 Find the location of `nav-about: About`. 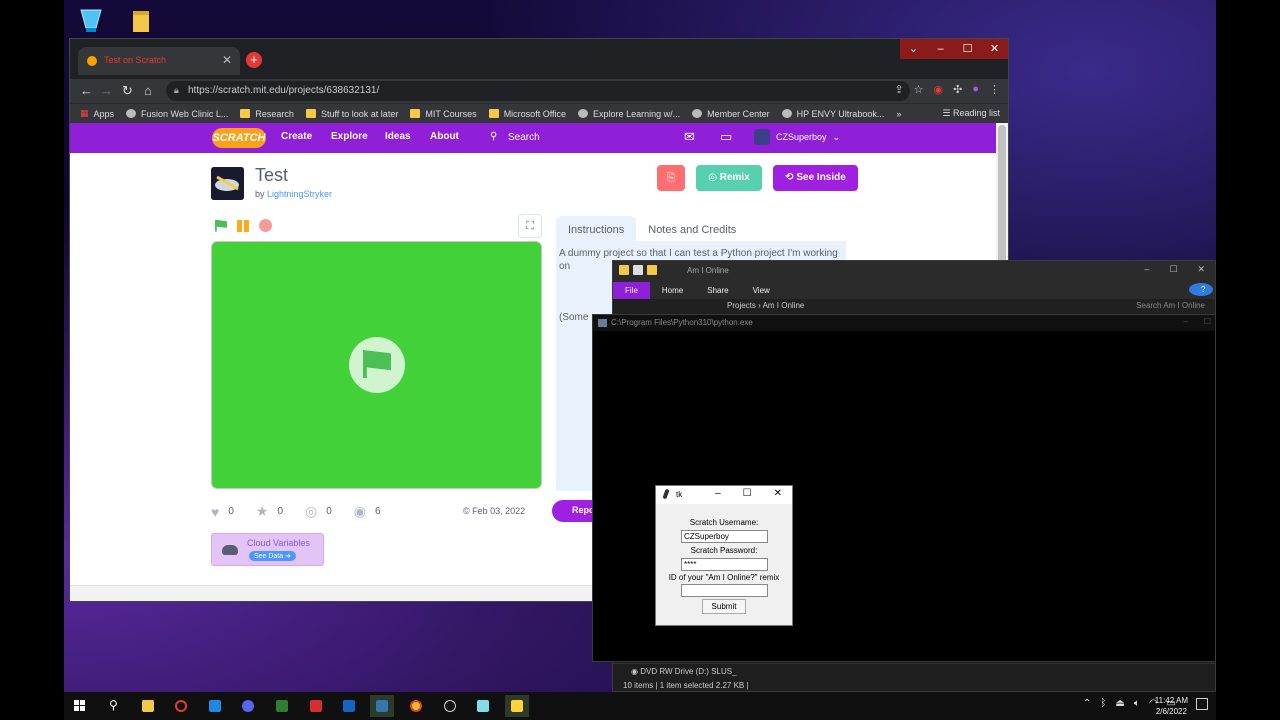

nav-about: About is located at coordinates (444, 136).